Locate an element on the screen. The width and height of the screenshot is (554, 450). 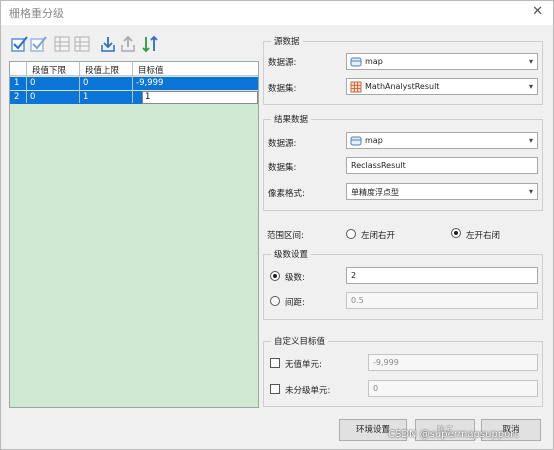
select-all-icon is located at coordinates (20, 44).